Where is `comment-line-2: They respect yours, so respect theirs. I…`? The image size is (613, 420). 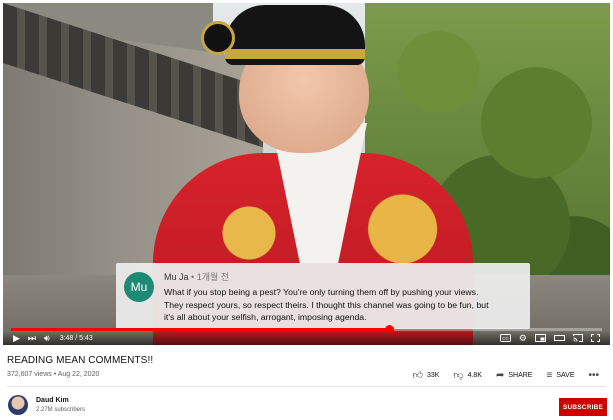 comment-line-2: They respect yours, so respect theirs. I… is located at coordinates (326, 304).